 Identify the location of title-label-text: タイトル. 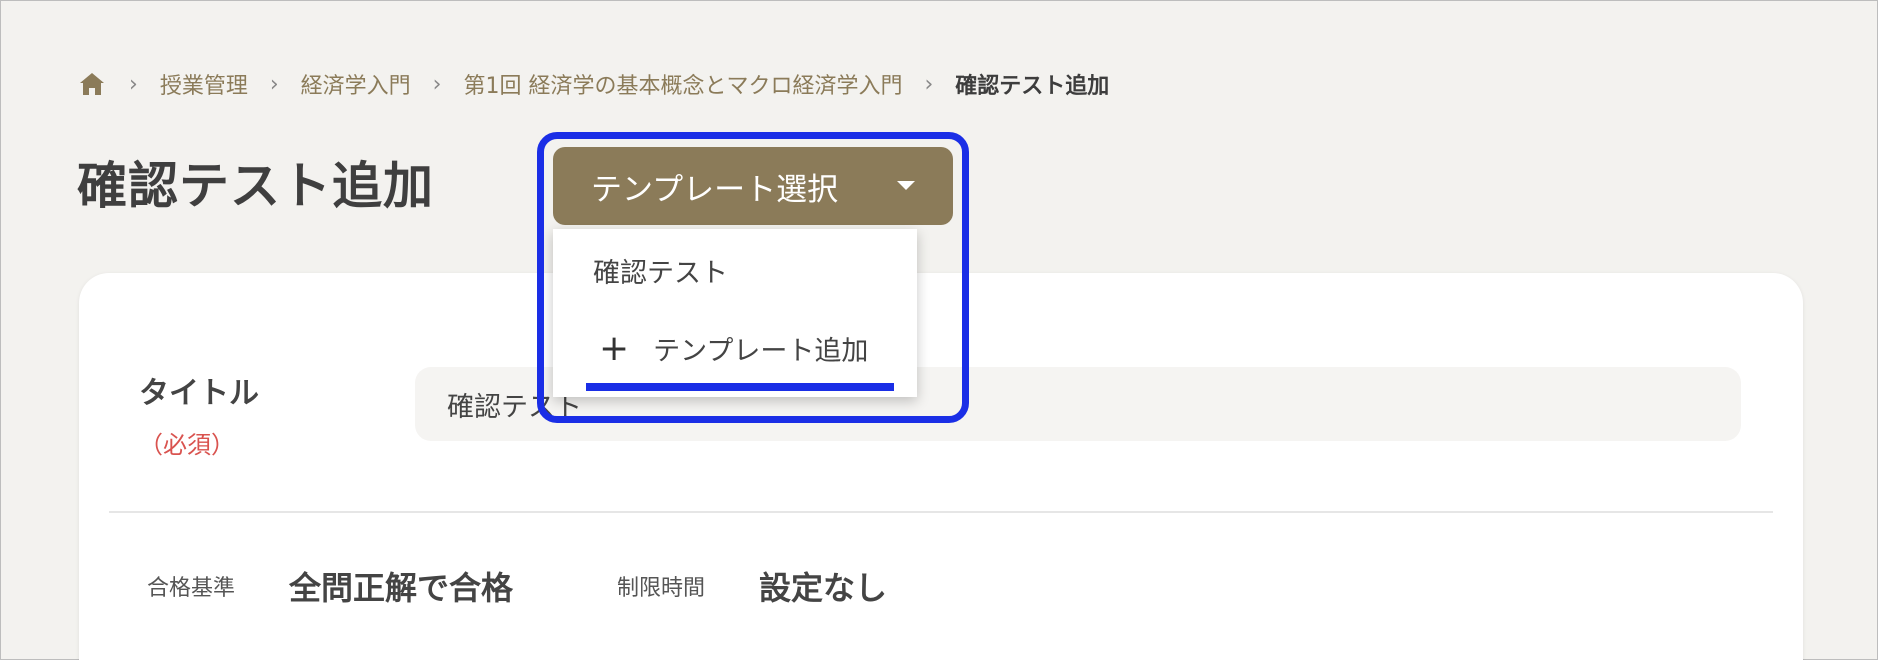
(199, 393).